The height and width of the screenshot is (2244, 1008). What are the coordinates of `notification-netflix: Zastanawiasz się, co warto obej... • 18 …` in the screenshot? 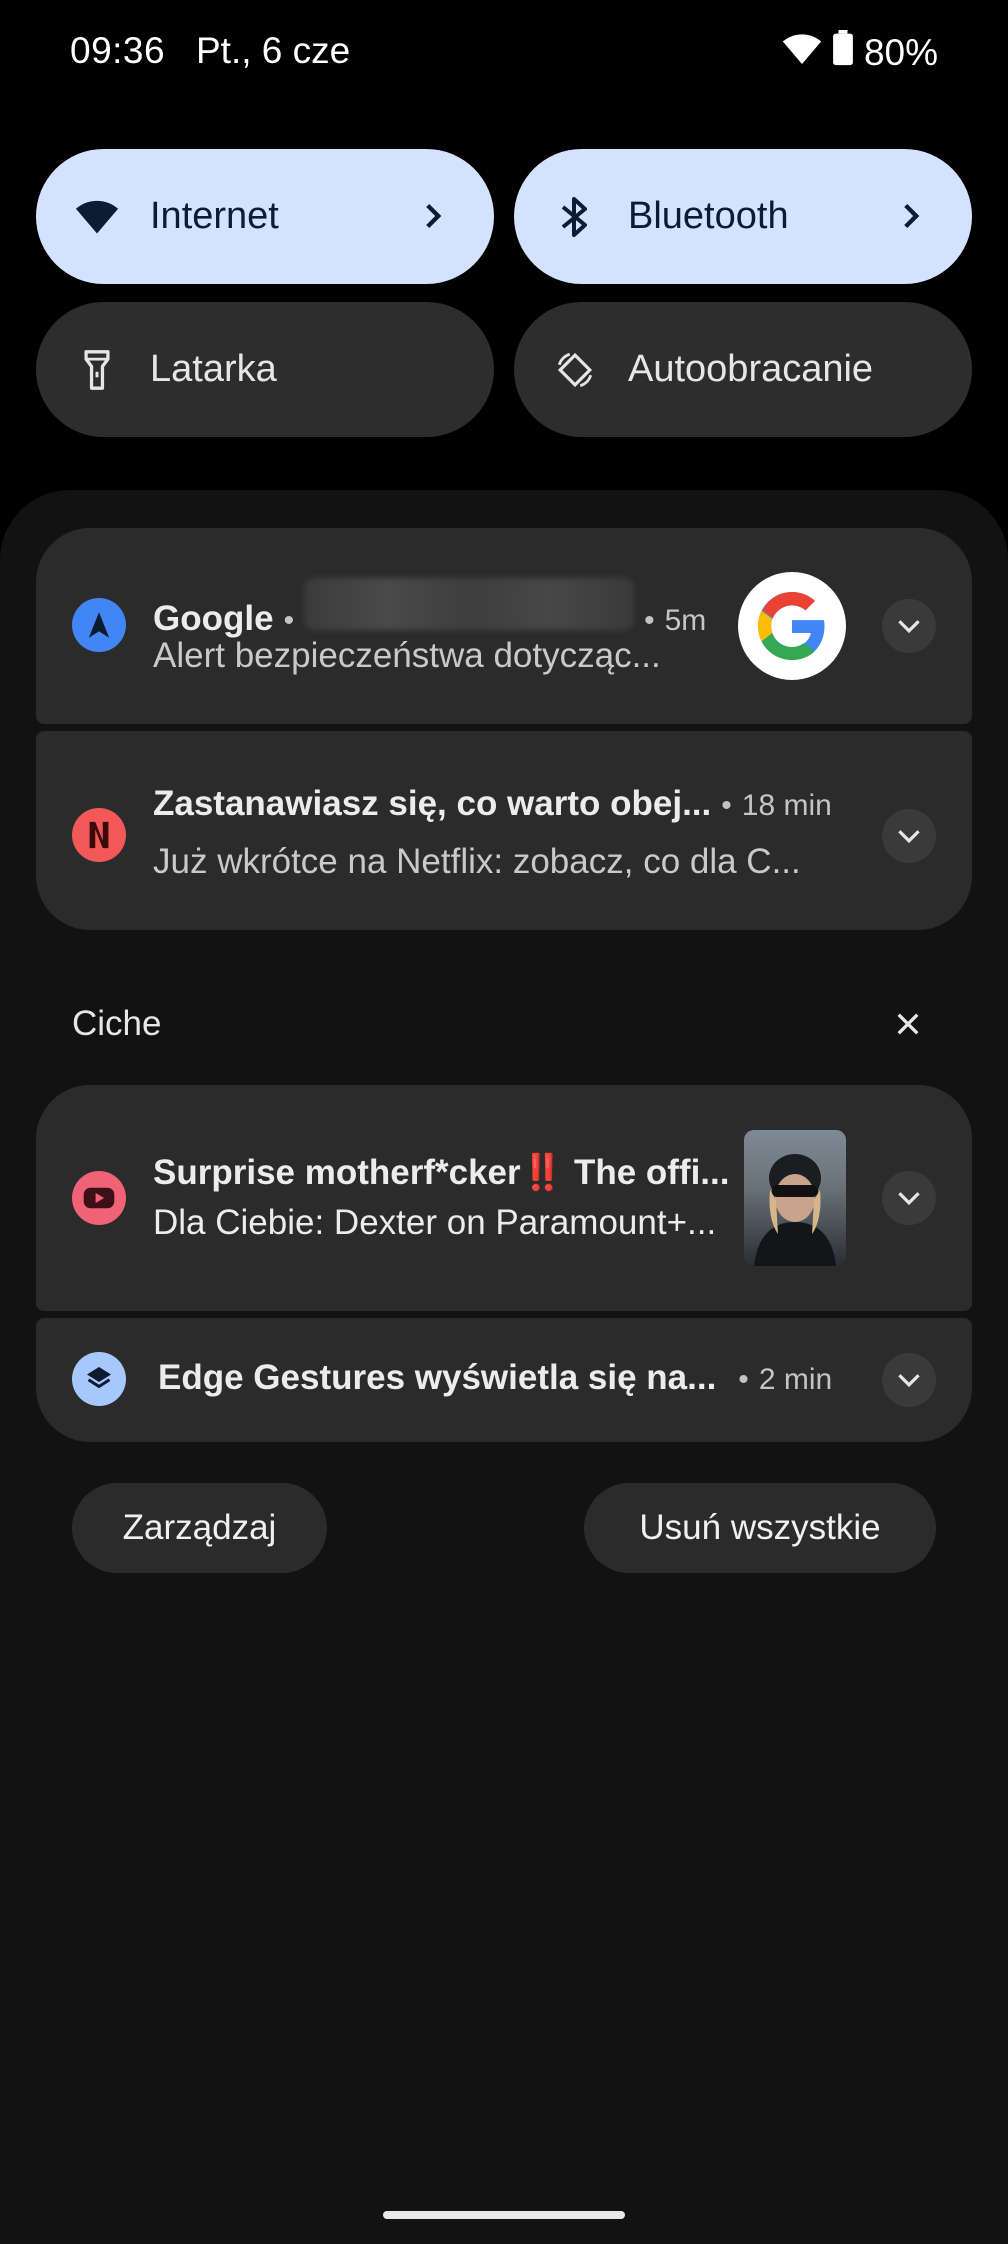 It's located at (504, 830).